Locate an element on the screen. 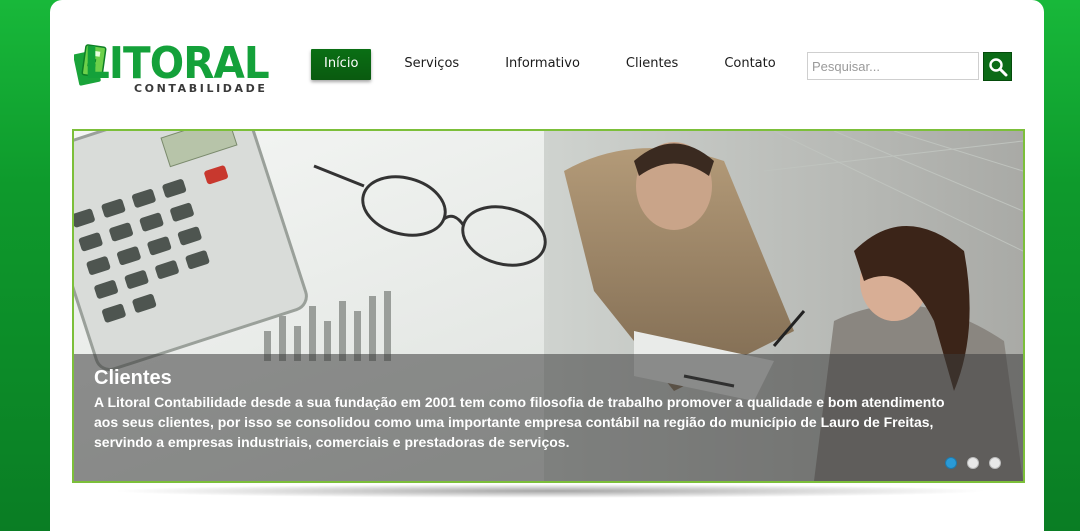 This screenshot has height=531, width=1080. caption-title: Clientes is located at coordinates (133, 378).